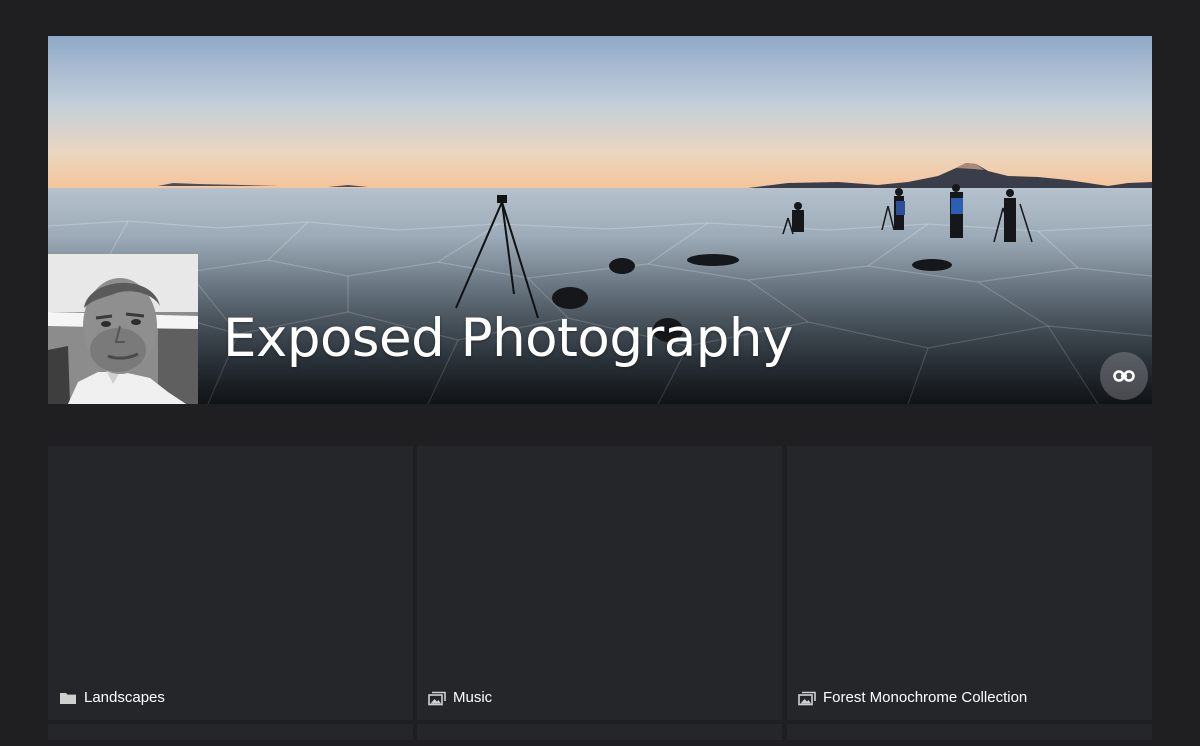  Describe the element at coordinates (508, 338) in the screenshot. I see `page-title: Exposed Photography` at that location.